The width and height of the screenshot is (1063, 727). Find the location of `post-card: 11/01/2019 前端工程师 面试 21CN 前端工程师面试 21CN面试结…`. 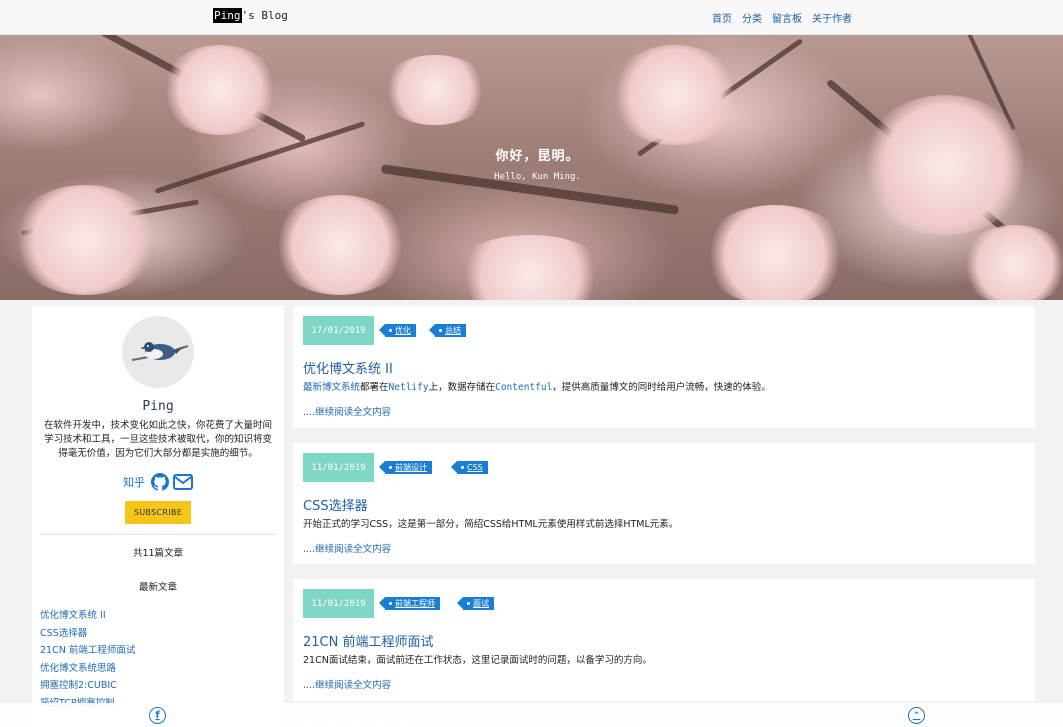

post-card: 11/01/2019 前端工程师 面试 21CN 前端工程师面试 21CN面试结… is located at coordinates (664, 640).